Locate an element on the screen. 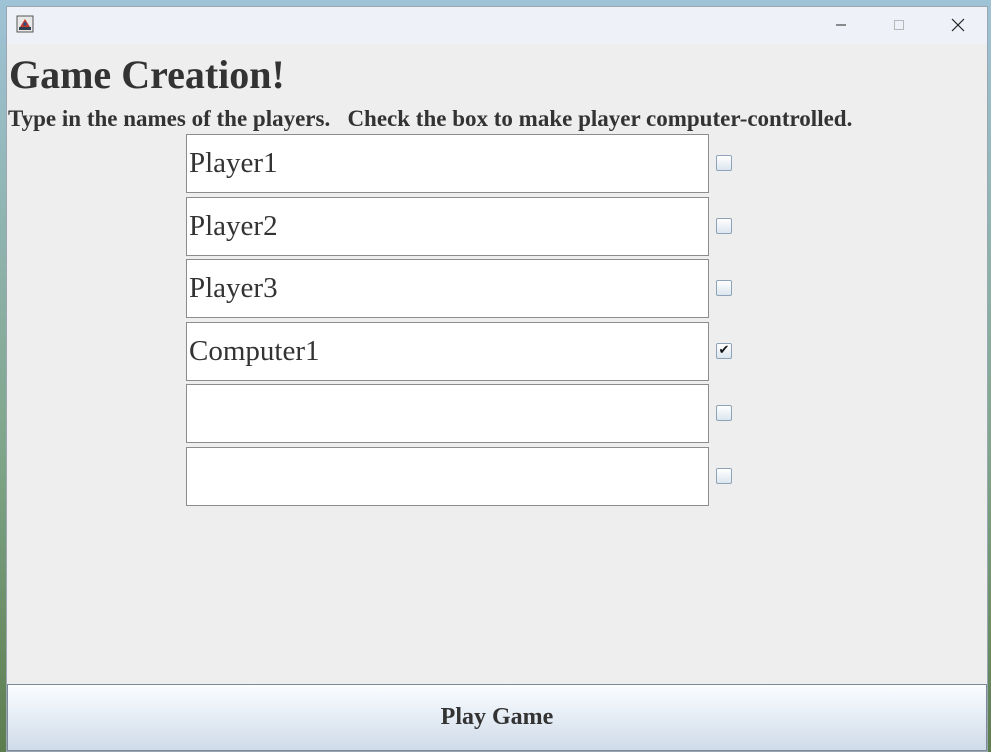  maximize-button is located at coordinates (899, 25).